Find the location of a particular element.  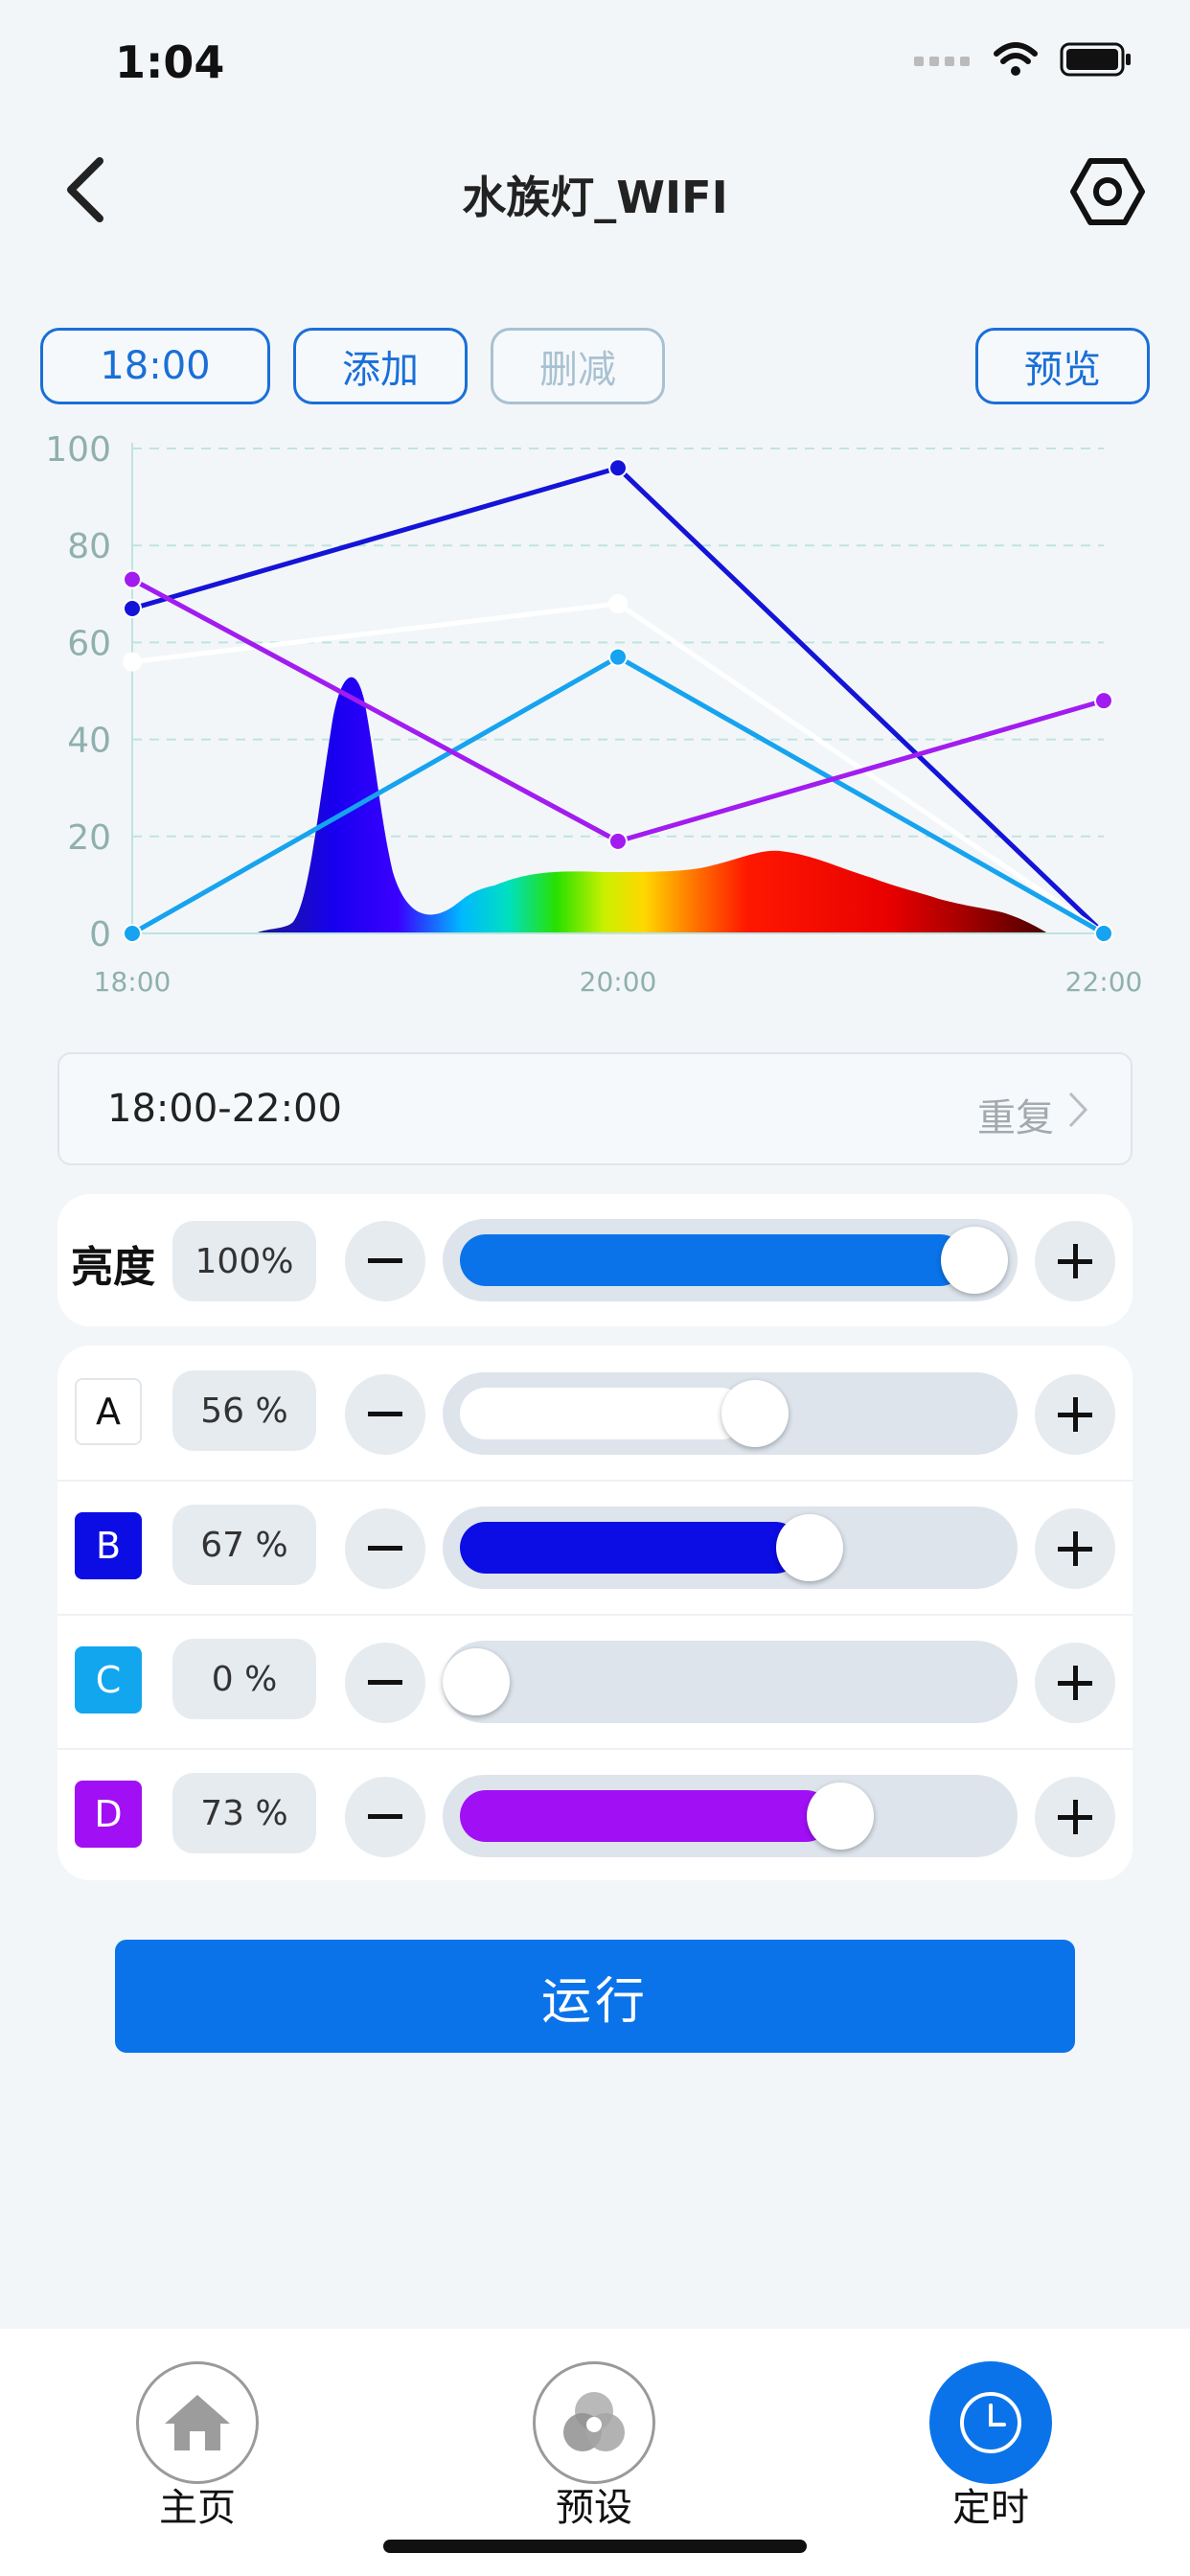

y-tick-label: 40 is located at coordinates (89, 741).